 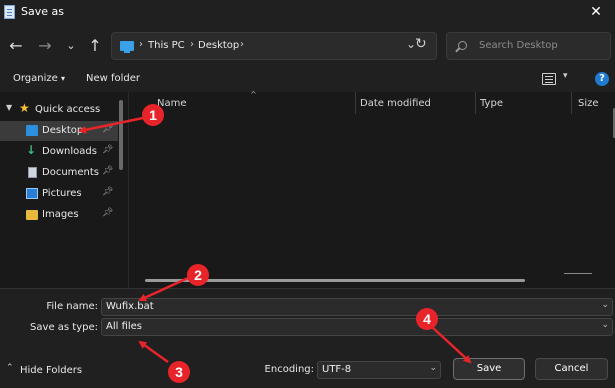 What do you see at coordinates (35, 78) in the screenshot?
I see `organize-label: Organize` at bounding box center [35, 78].